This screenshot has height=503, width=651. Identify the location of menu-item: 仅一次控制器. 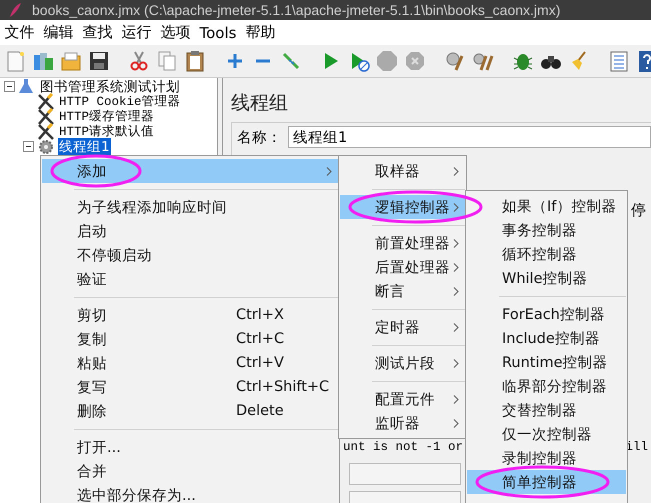
(546, 434).